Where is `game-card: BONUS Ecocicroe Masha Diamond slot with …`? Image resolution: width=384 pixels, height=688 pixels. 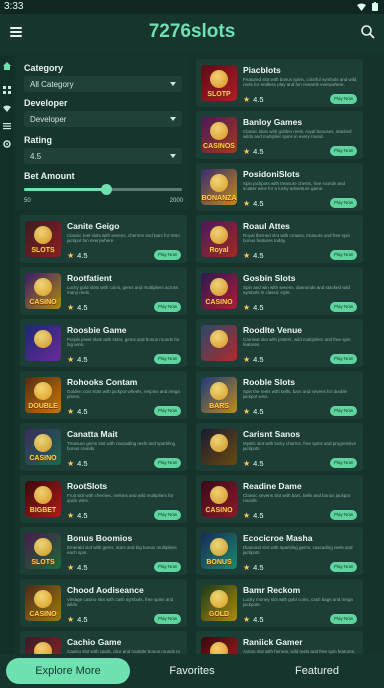 game-card: BONUS Ecocicroe Masha Diamond slot with … is located at coordinates (279, 551).